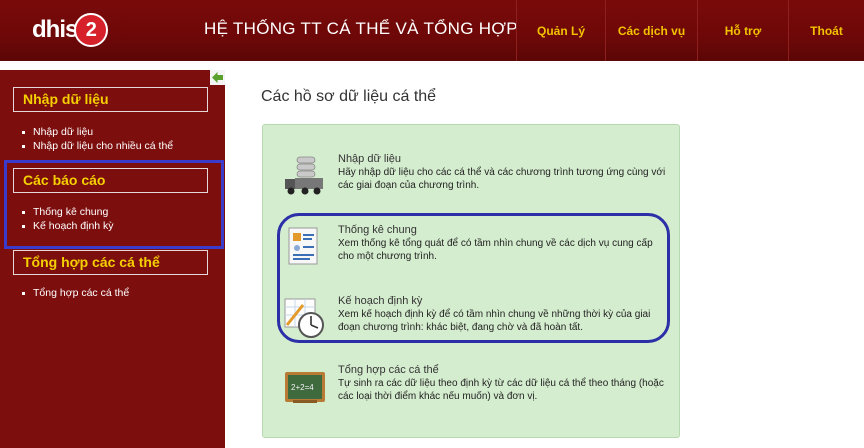  I want to click on sidebar-item-nhap-du-lieu-nhieu: Nhập dữ liệu cho nhiều cá thể, so click(96, 146).